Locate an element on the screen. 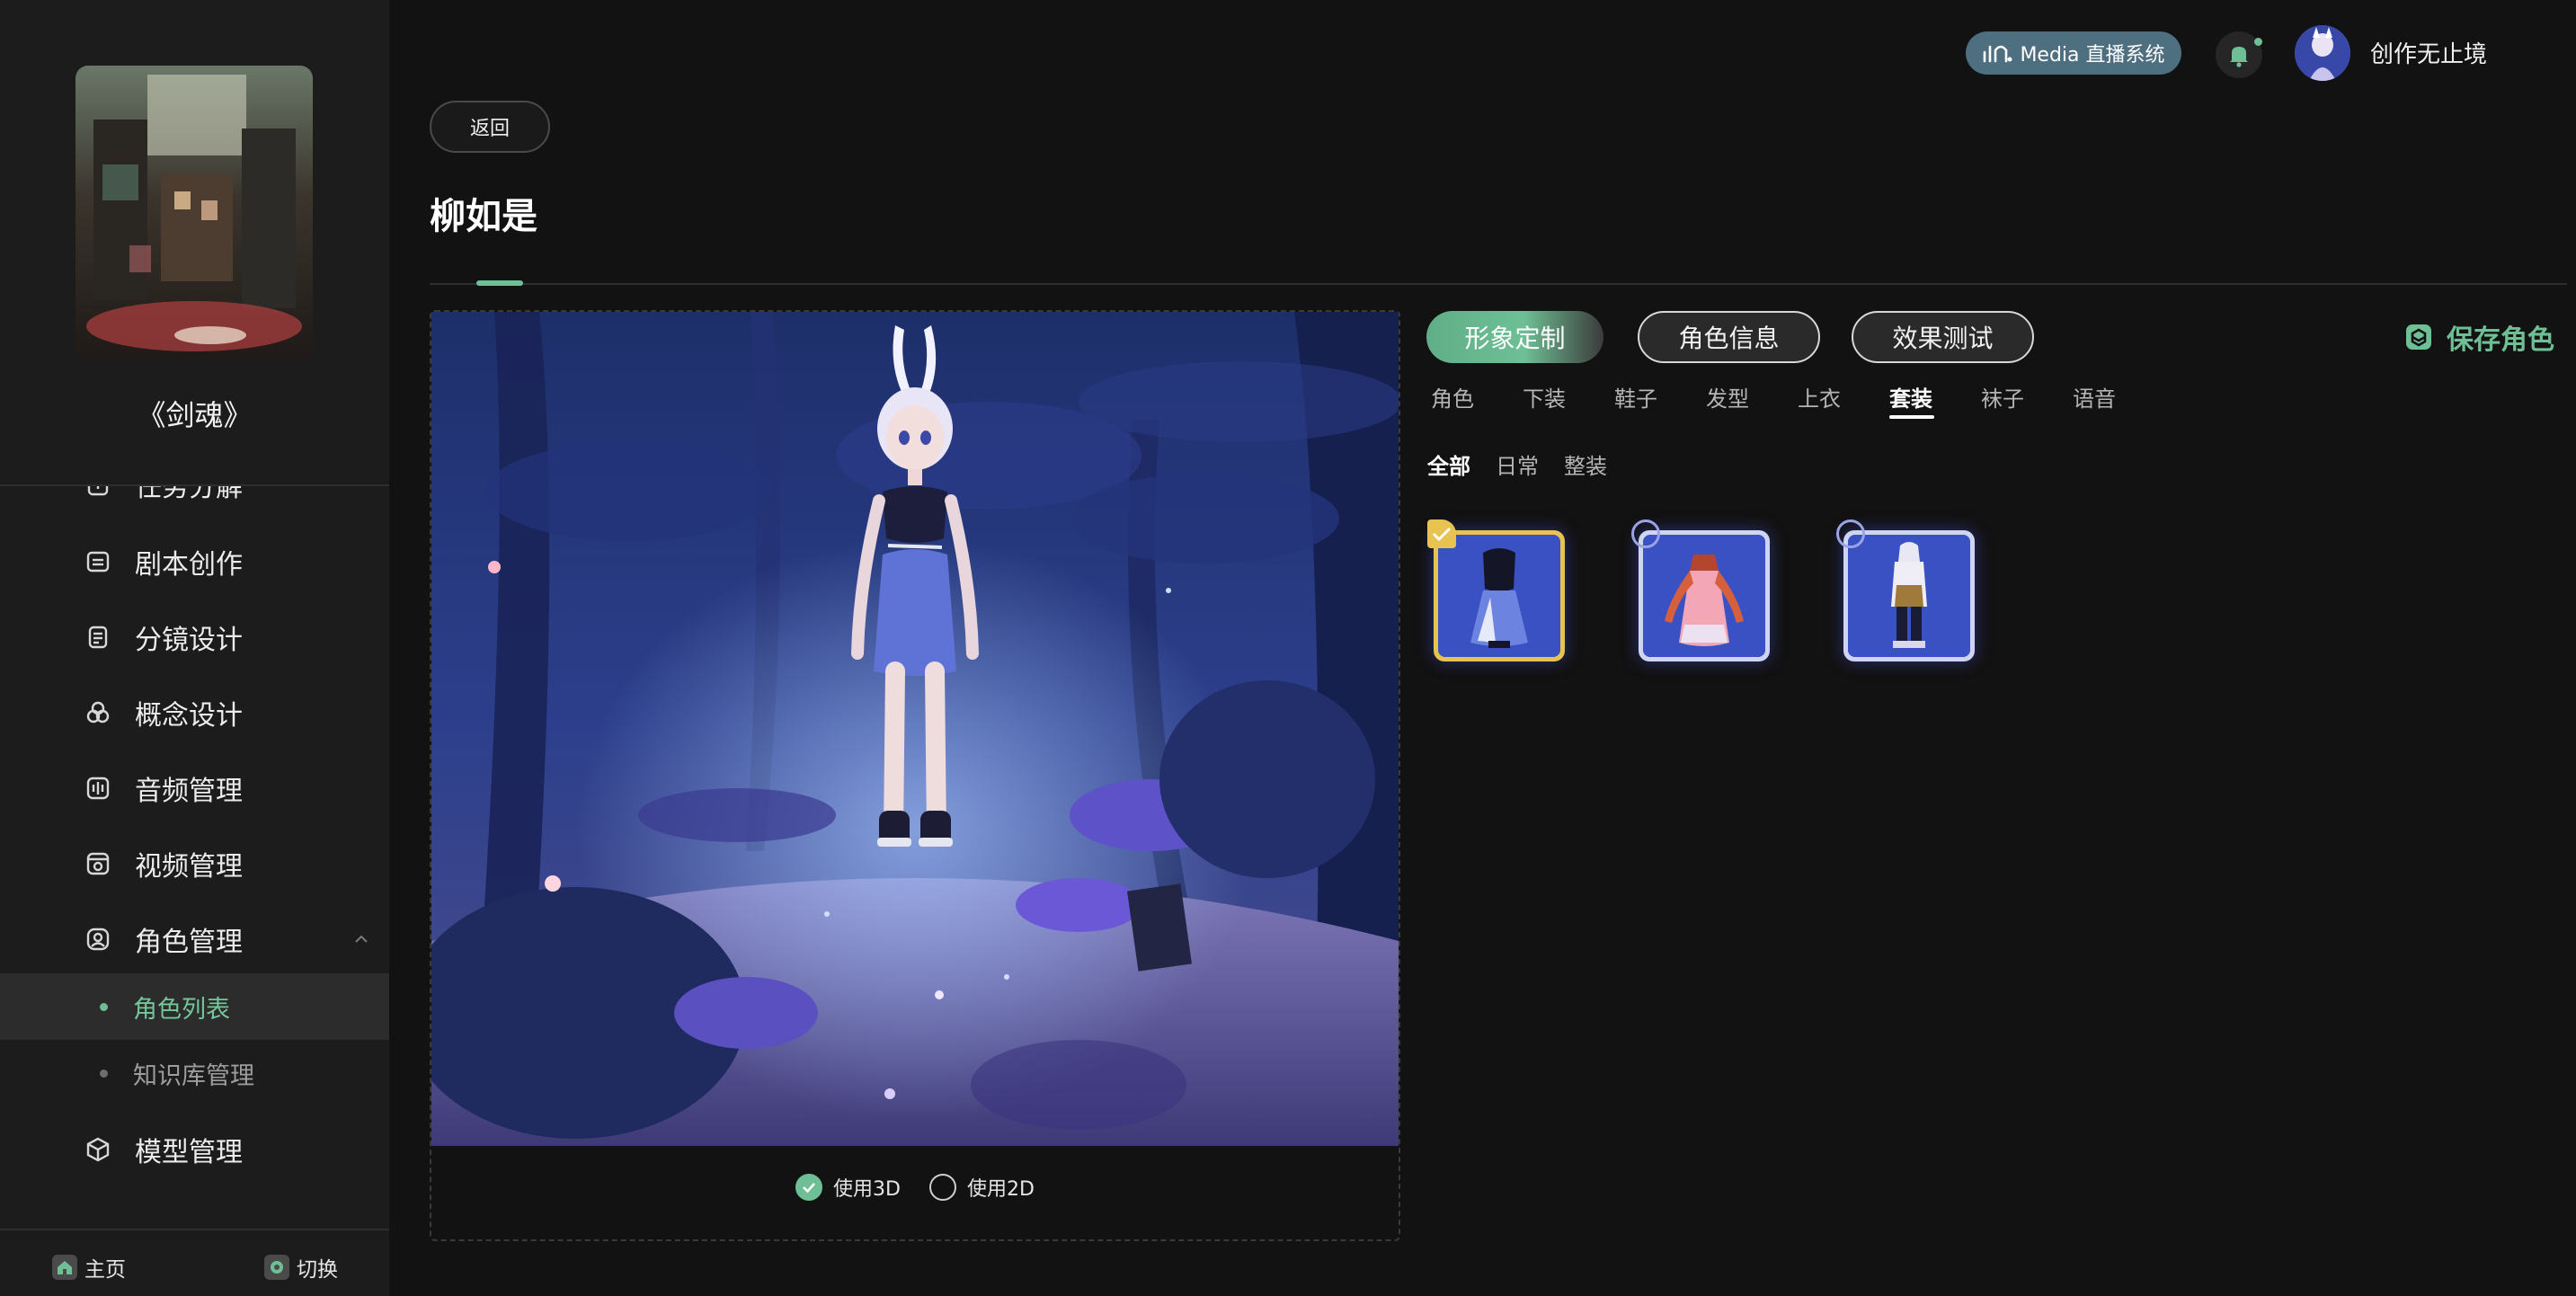 This screenshot has height=1296, width=2576. use-3d-option: 使用3D is located at coordinates (848, 1187).